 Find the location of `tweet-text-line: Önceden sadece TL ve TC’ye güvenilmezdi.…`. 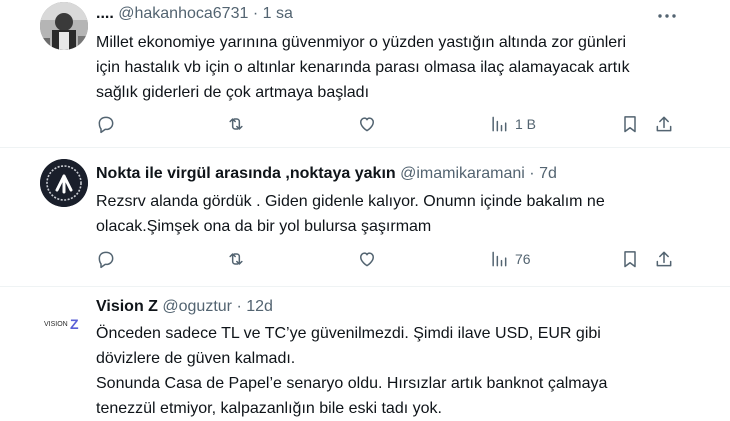

tweet-text-line: Önceden sadece TL ve TC’ye güvenilmezdi.… is located at coordinates (348, 333).